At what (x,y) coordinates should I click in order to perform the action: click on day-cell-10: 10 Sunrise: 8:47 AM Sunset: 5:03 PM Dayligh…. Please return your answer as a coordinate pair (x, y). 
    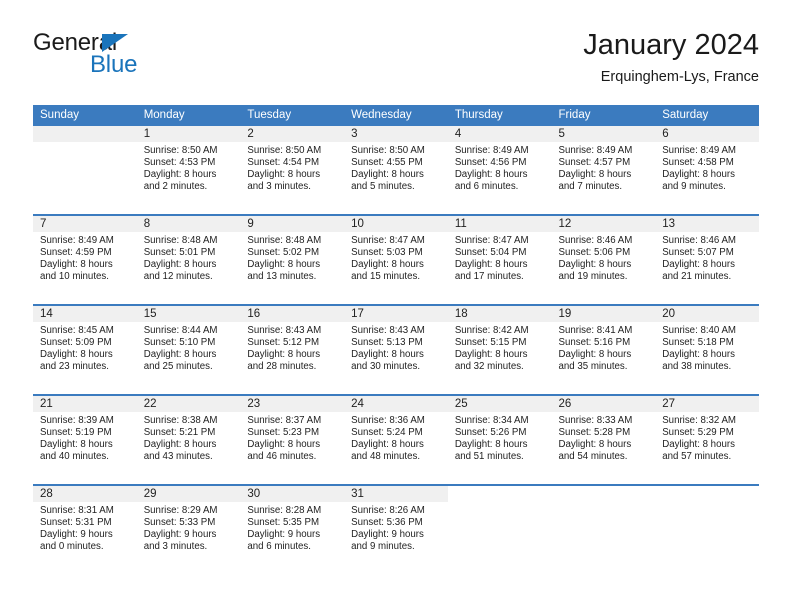
    Looking at the image, I should click on (396, 260).